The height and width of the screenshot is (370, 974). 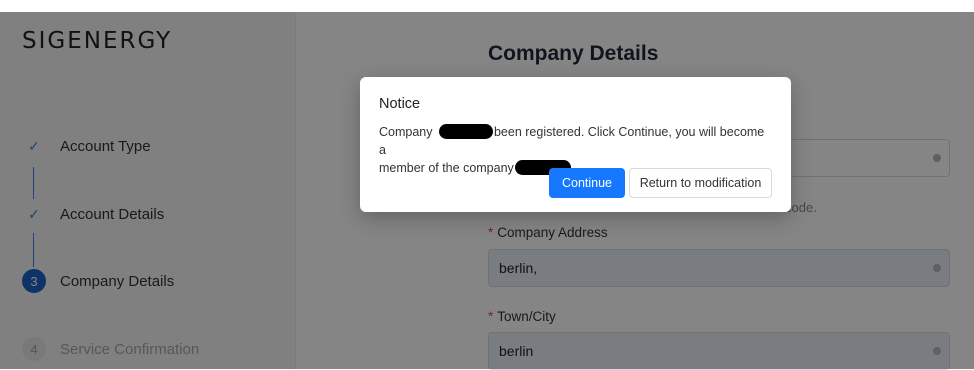 I want to click on return-to-modification-button: Return to modification, so click(x=700, y=183).